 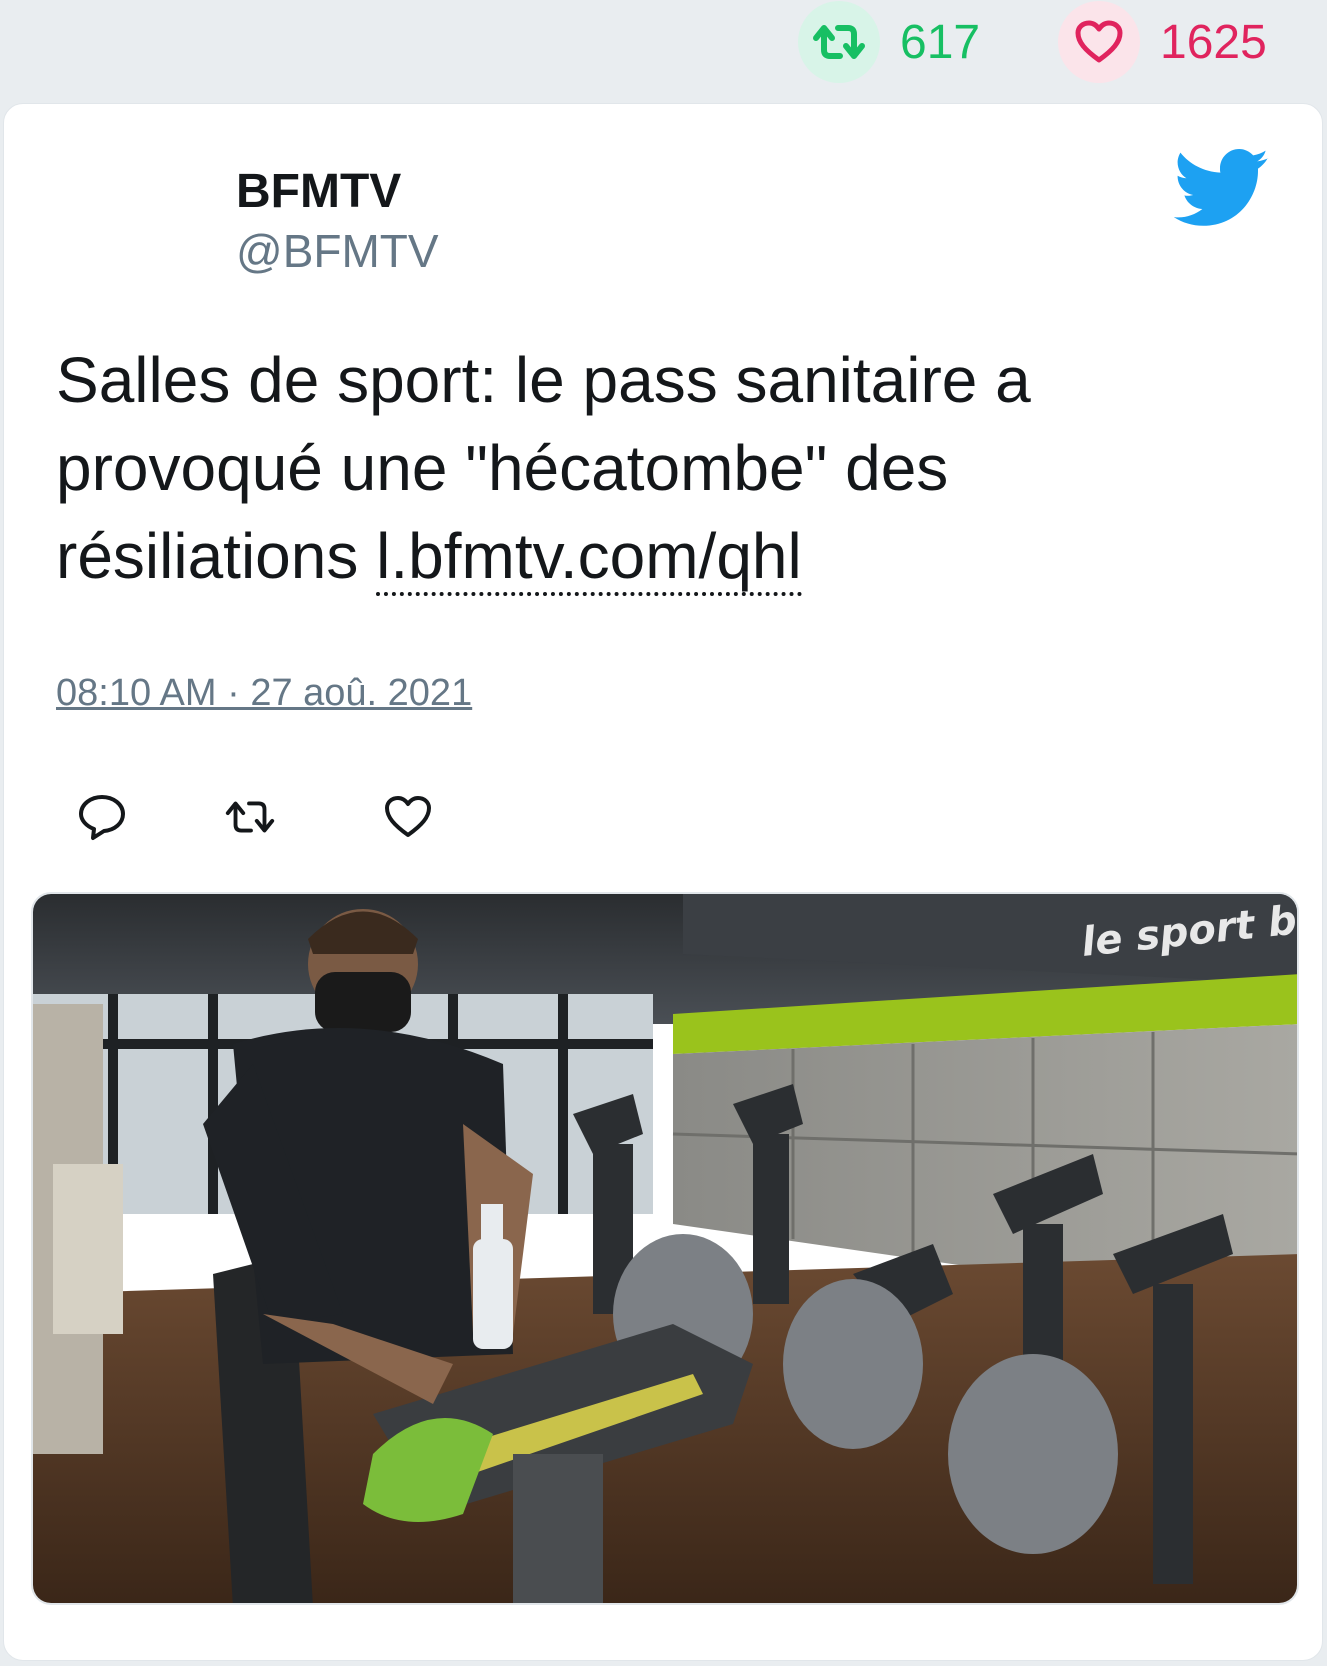 I want to click on author-handle: @BFMTV, so click(x=337, y=251).